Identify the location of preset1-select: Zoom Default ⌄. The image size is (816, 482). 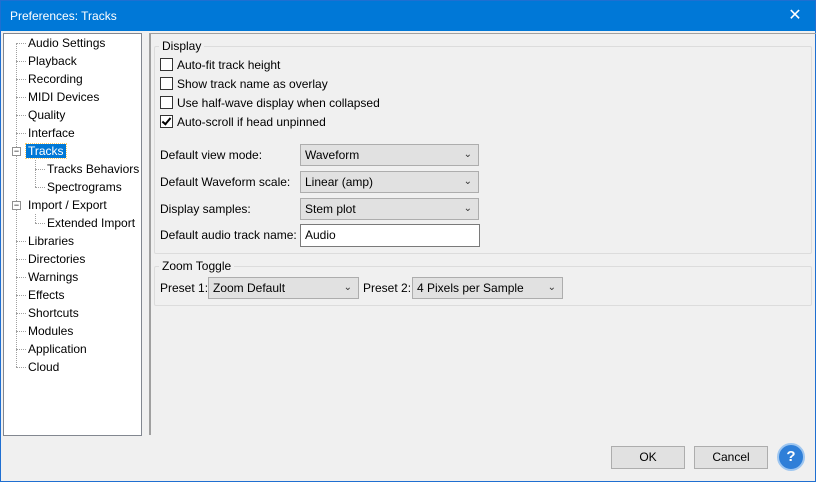
(283, 288).